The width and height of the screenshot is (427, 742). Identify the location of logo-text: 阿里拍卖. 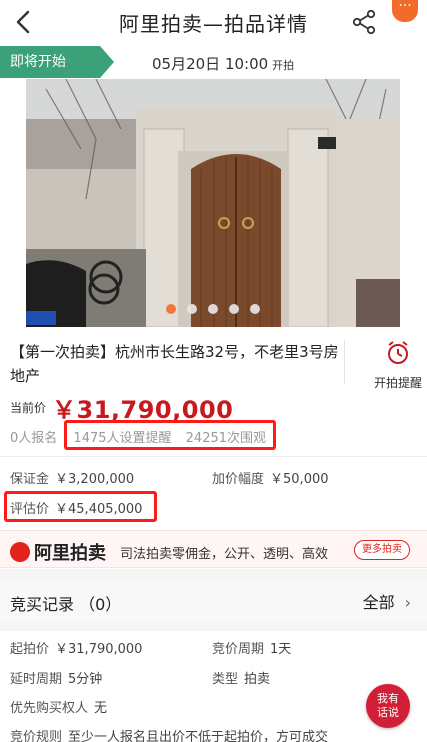
(70, 553).